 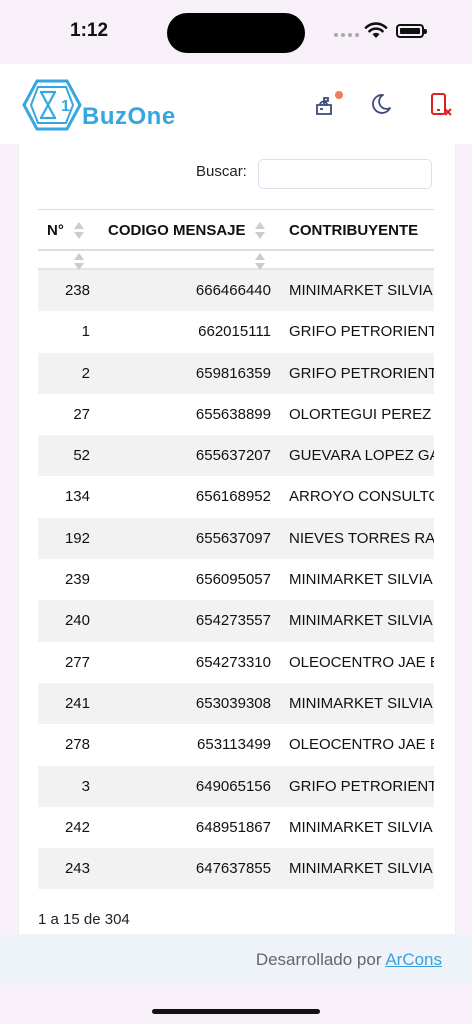 What do you see at coordinates (353, 230) in the screenshot?
I see `column-header-contribuyente: CONTRIBUYENTE` at bounding box center [353, 230].